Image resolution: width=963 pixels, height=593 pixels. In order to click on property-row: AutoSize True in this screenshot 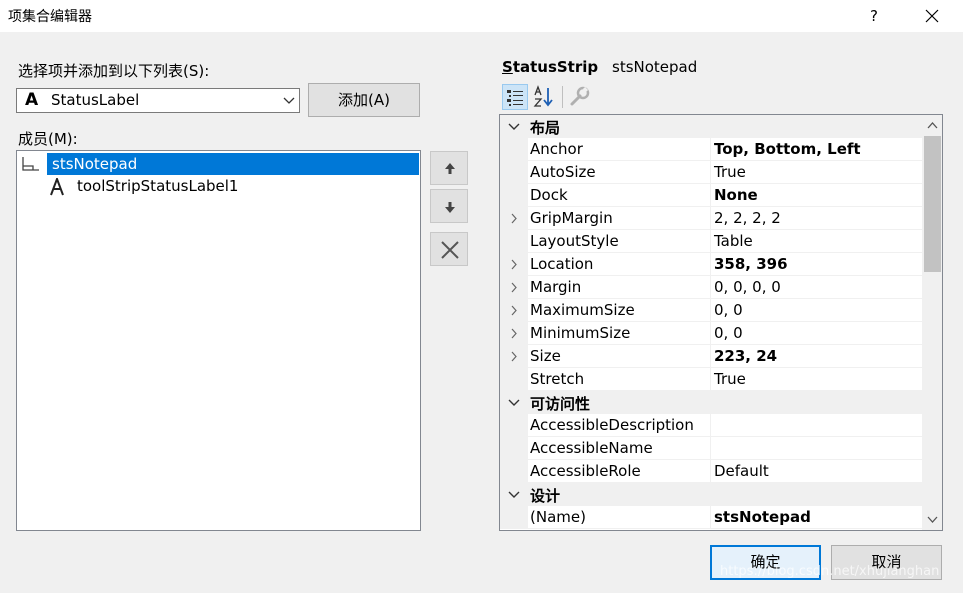, I will do `click(711, 172)`.